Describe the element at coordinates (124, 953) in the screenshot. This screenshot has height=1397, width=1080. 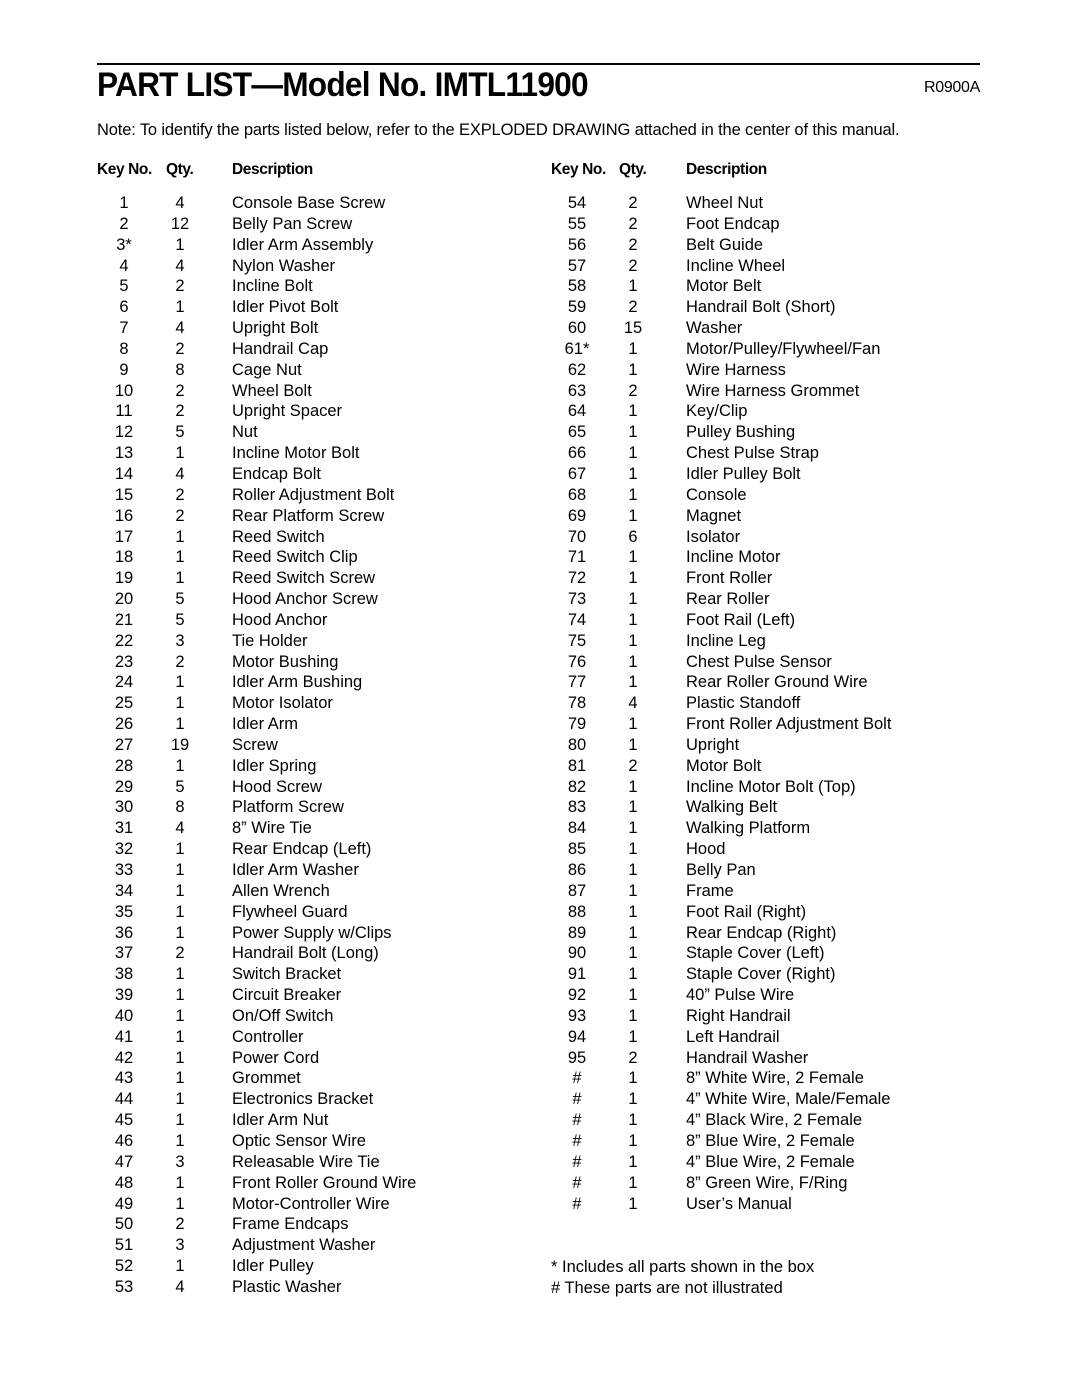
I see `part-key-no: 37` at that location.